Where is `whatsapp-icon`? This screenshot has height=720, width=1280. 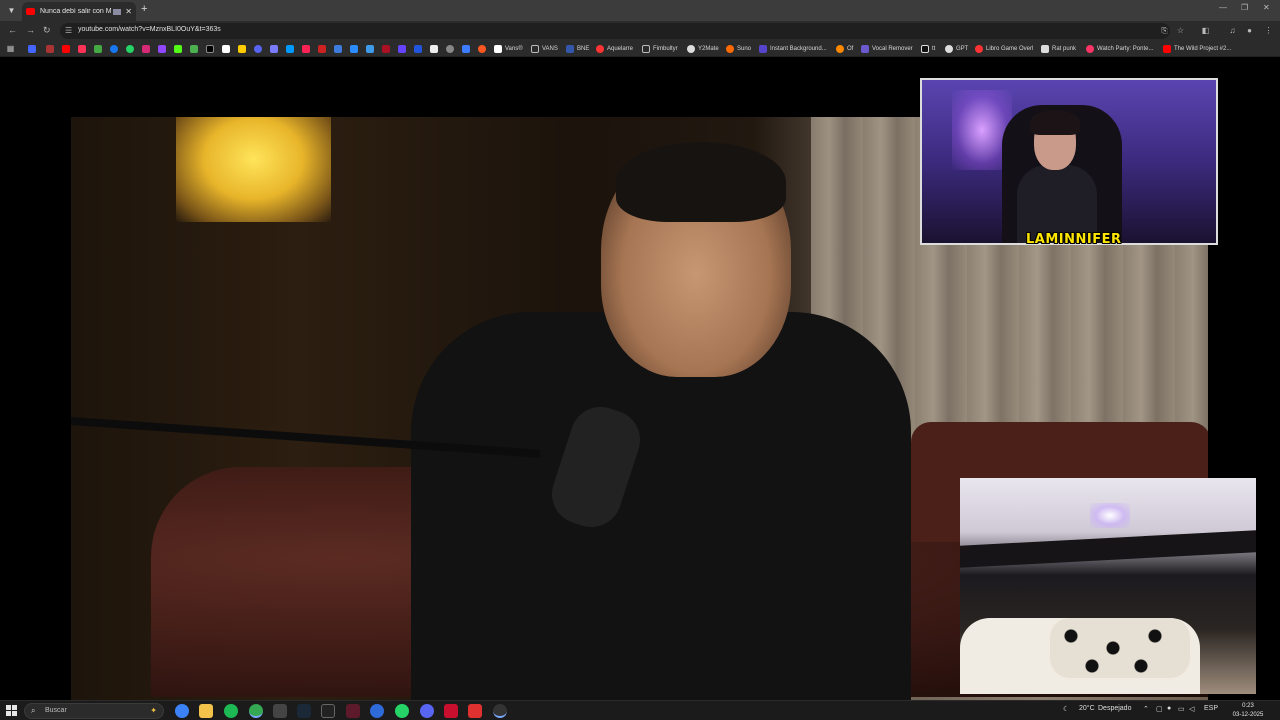 whatsapp-icon is located at coordinates (131, 49).